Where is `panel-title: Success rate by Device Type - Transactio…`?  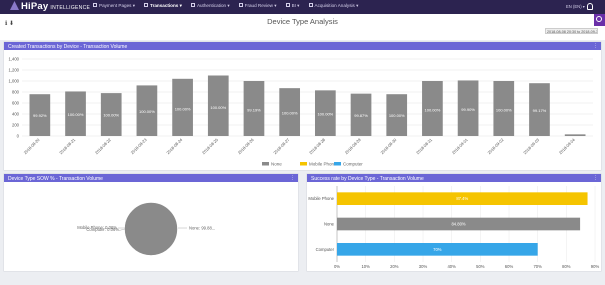 panel-title: Success rate by Device Type - Transactio… is located at coordinates (367, 178).